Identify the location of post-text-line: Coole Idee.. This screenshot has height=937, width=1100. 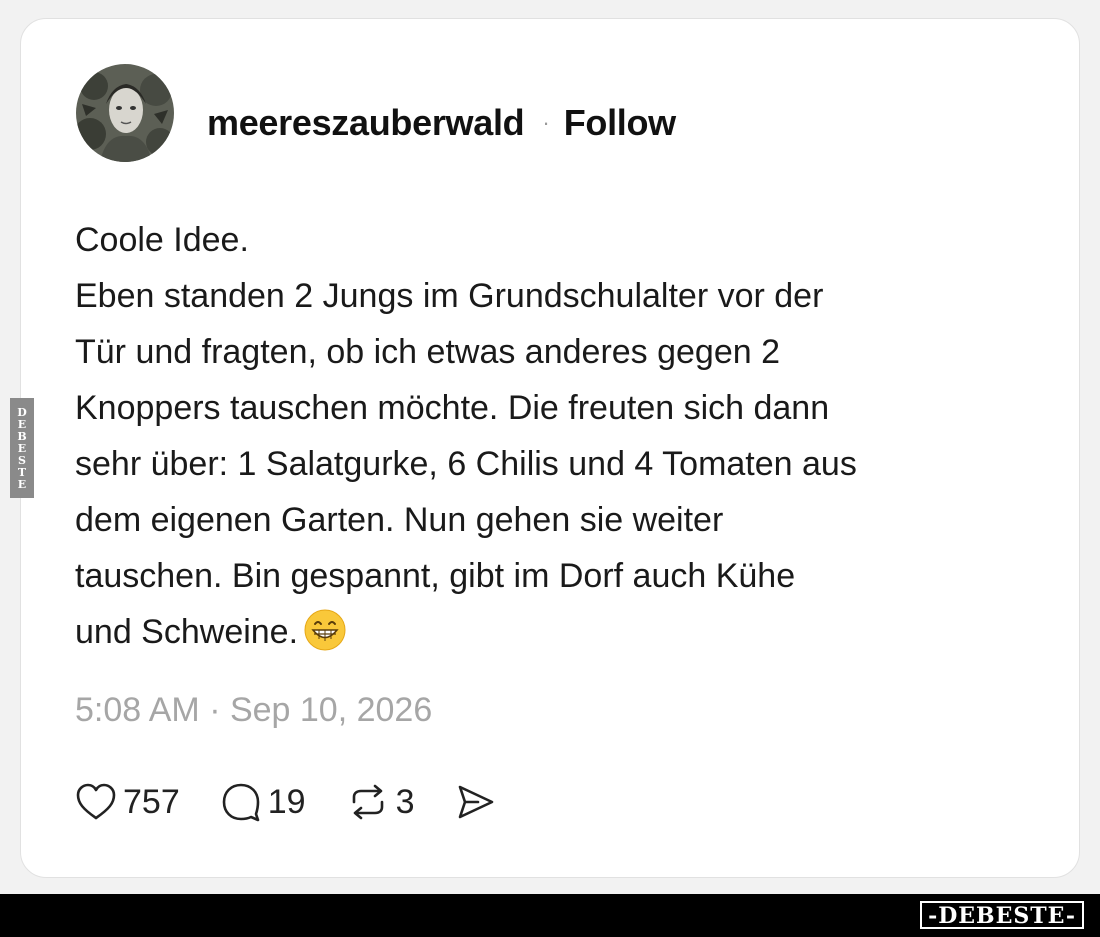
(162, 240).